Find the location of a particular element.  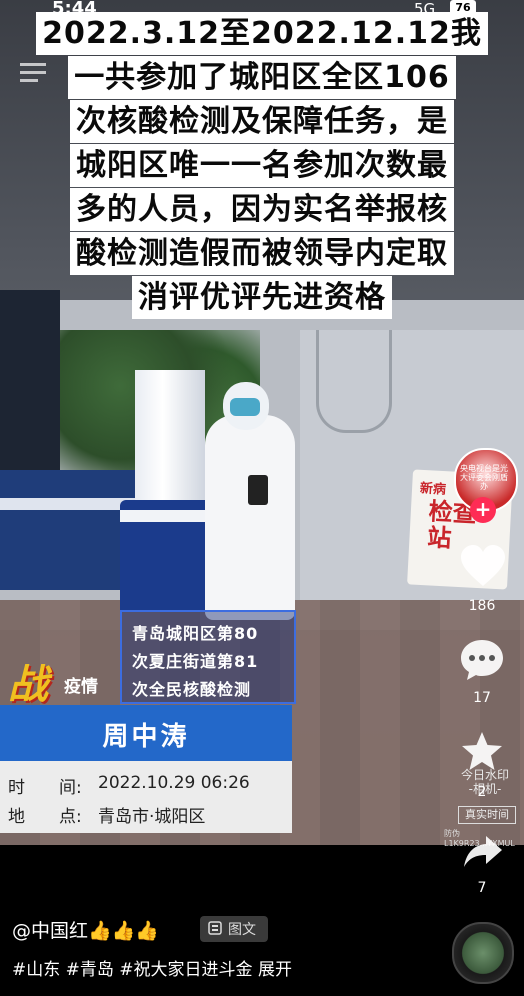

watermark-yiqing: 疫情 is located at coordinates (81, 687).